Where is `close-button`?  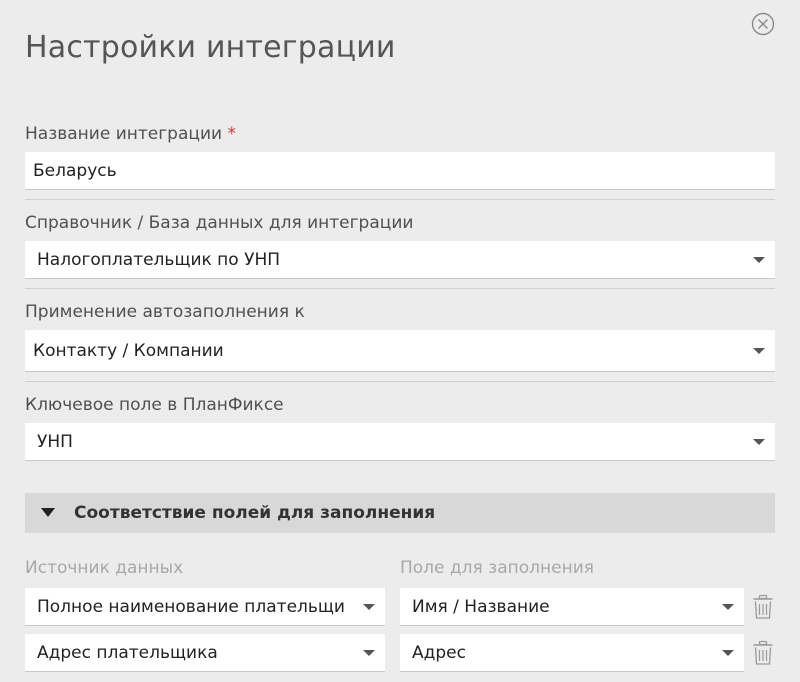 close-button is located at coordinates (763, 24).